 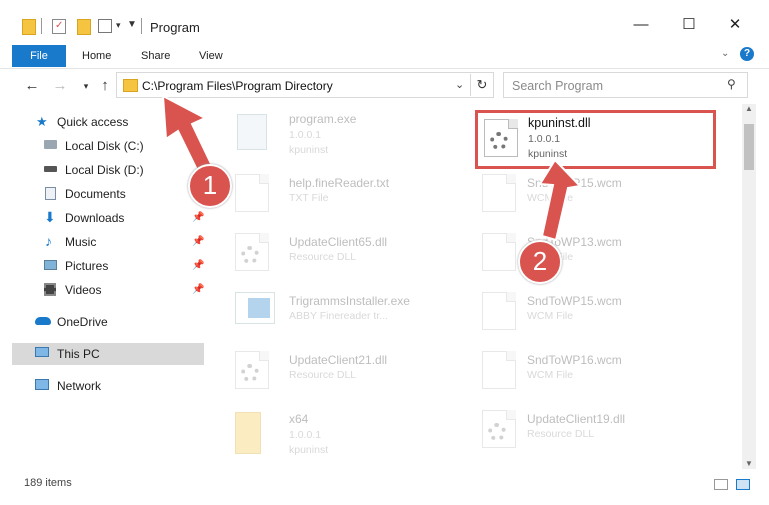 What do you see at coordinates (384, 484) in the screenshot?
I see `status-bar: 189 items` at bounding box center [384, 484].